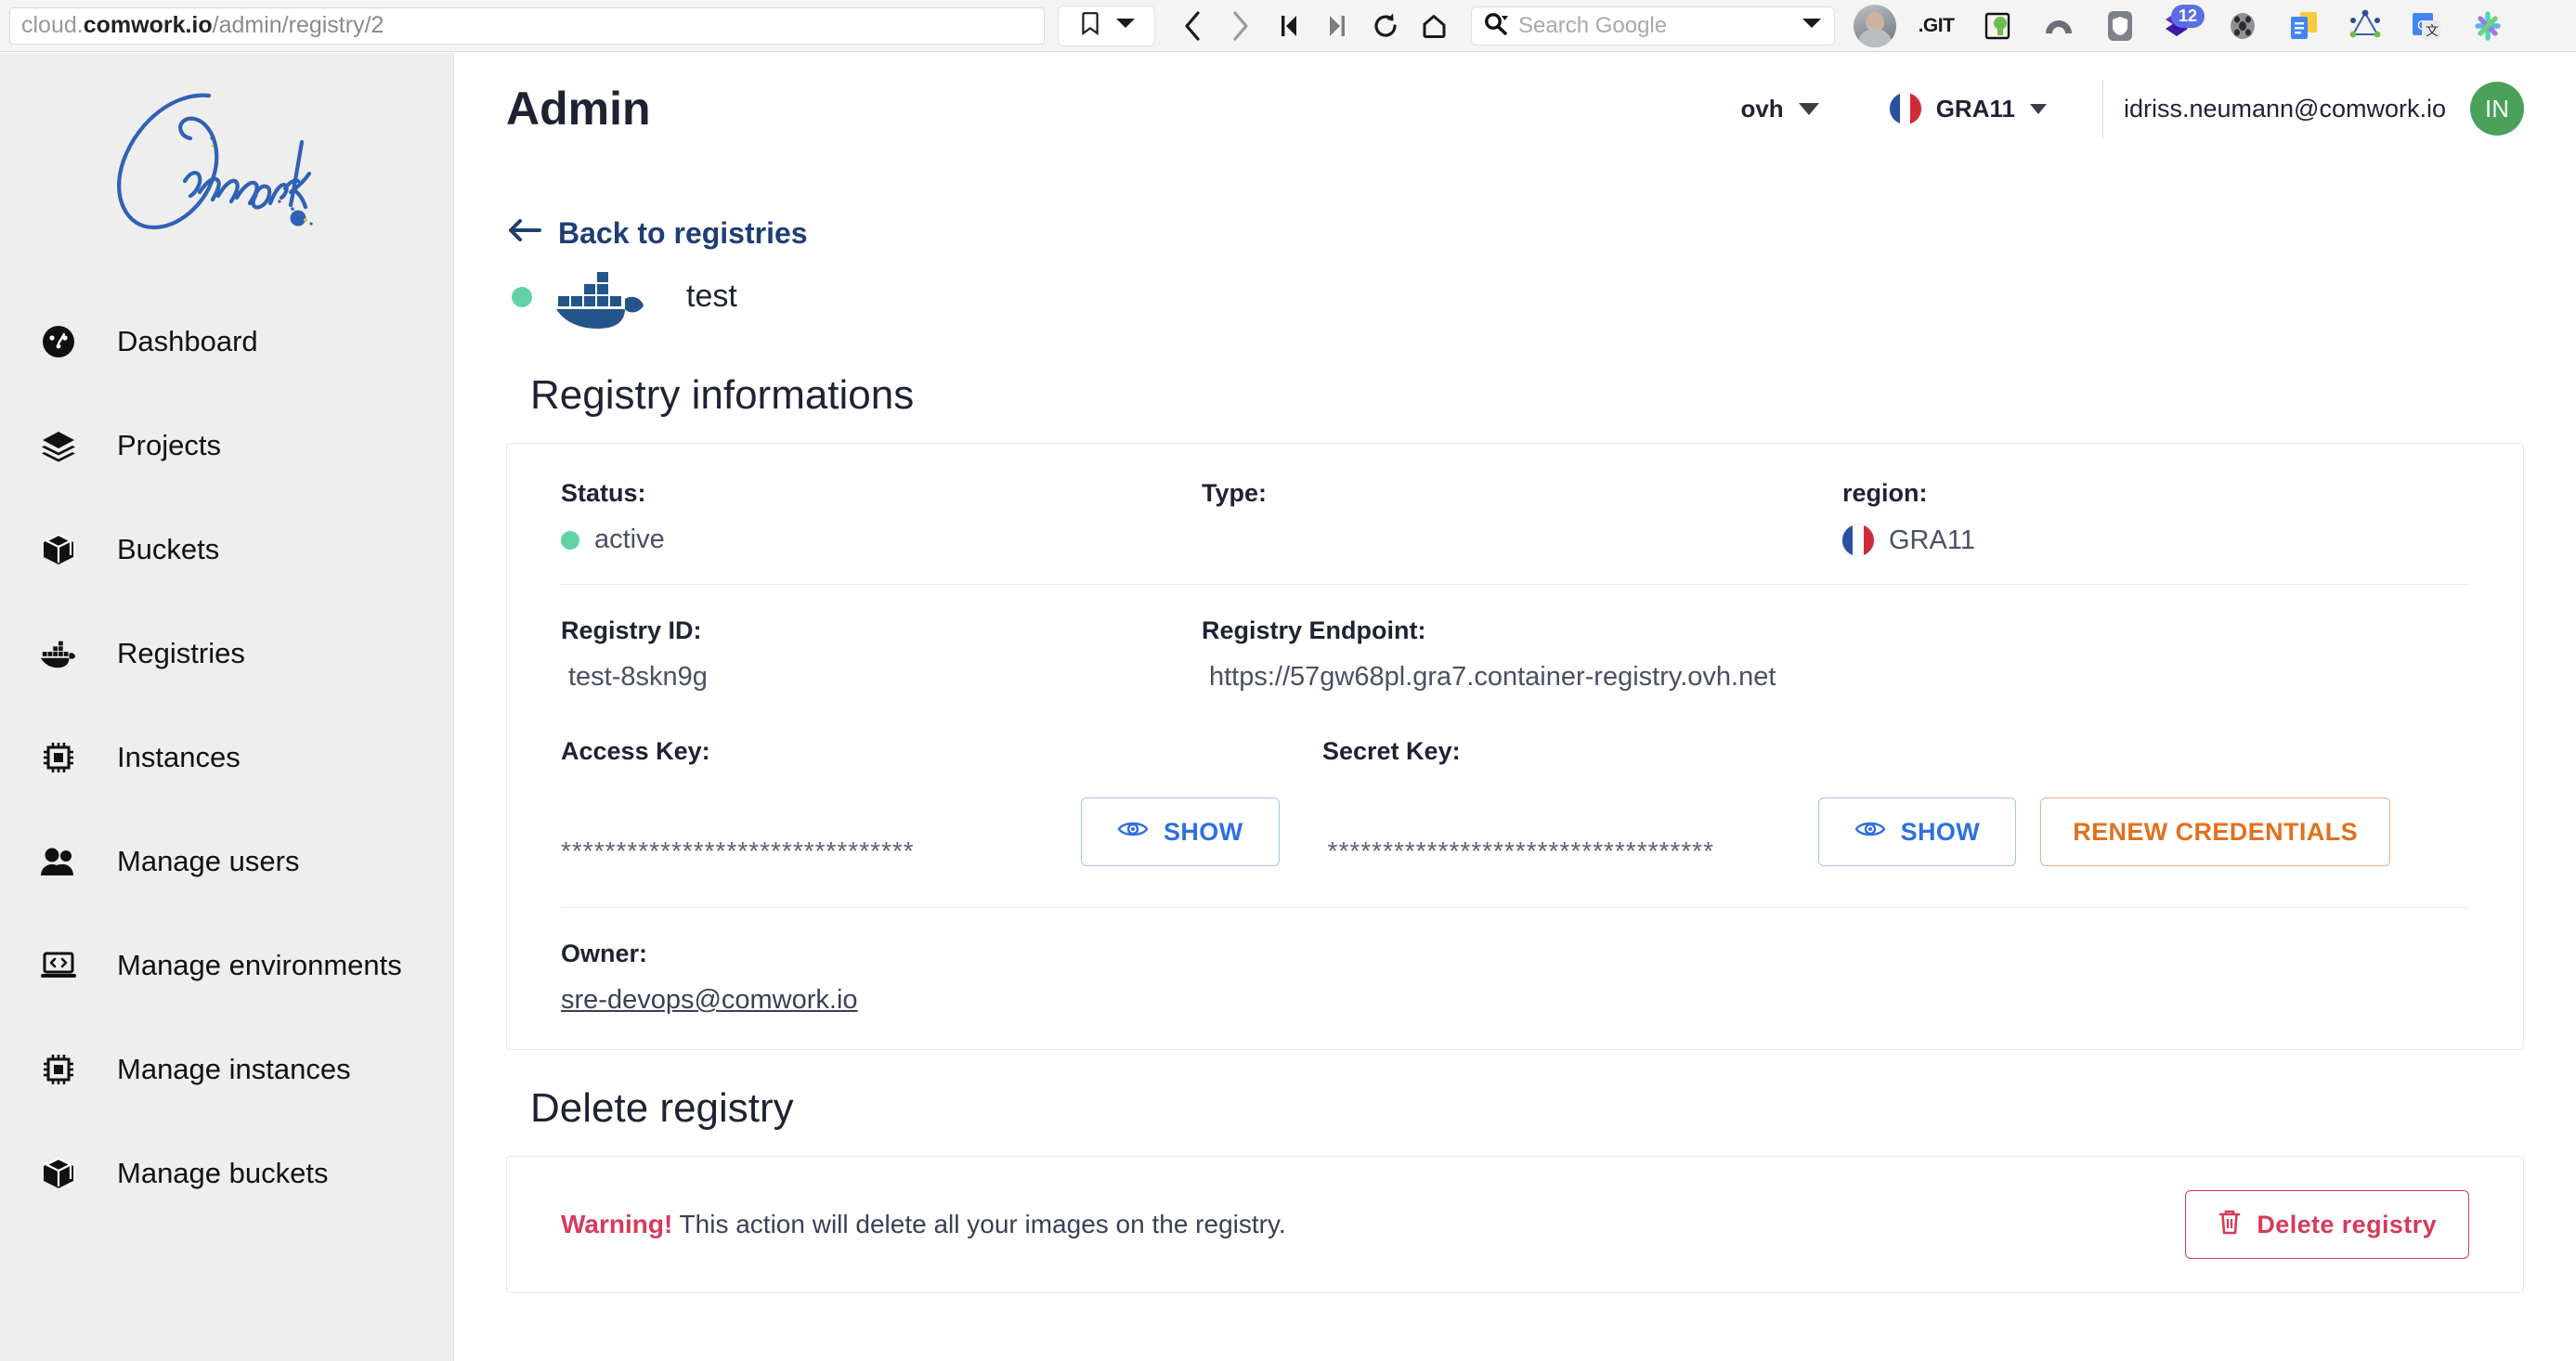 This screenshot has height=1361, width=2576. I want to click on layers-icon, so click(59, 445).